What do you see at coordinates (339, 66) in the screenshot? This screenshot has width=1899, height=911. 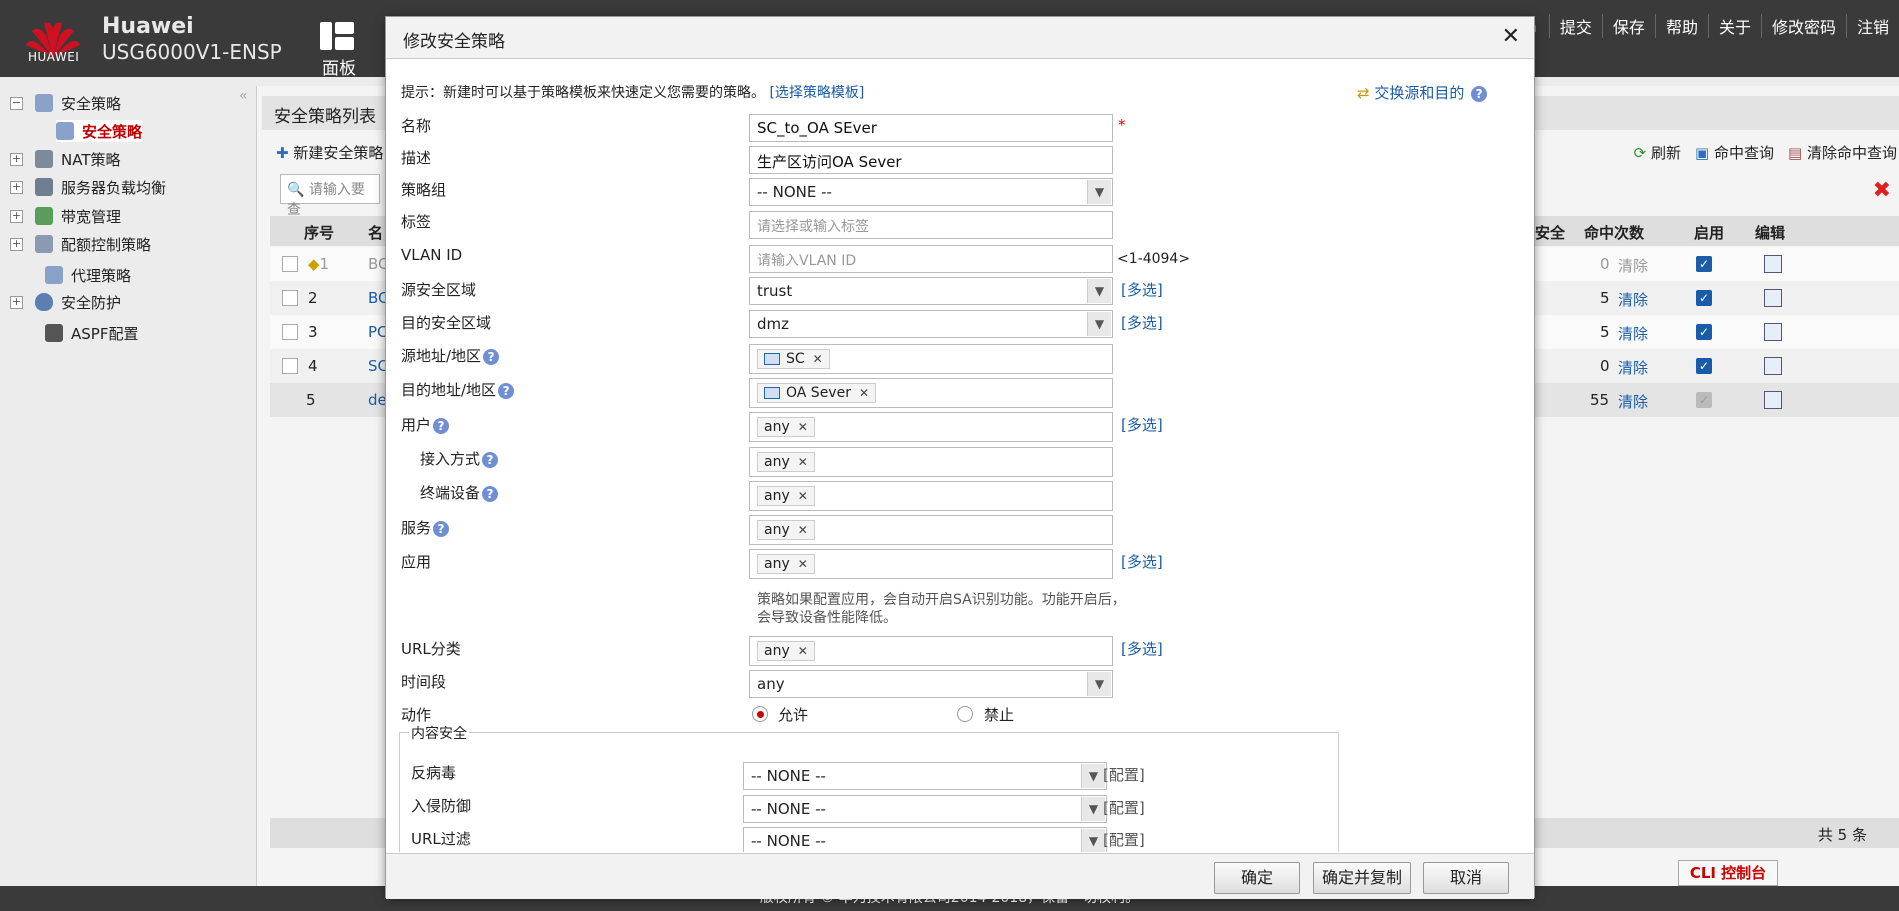 I see `dashboard-tab: 面板` at bounding box center [339, 66].